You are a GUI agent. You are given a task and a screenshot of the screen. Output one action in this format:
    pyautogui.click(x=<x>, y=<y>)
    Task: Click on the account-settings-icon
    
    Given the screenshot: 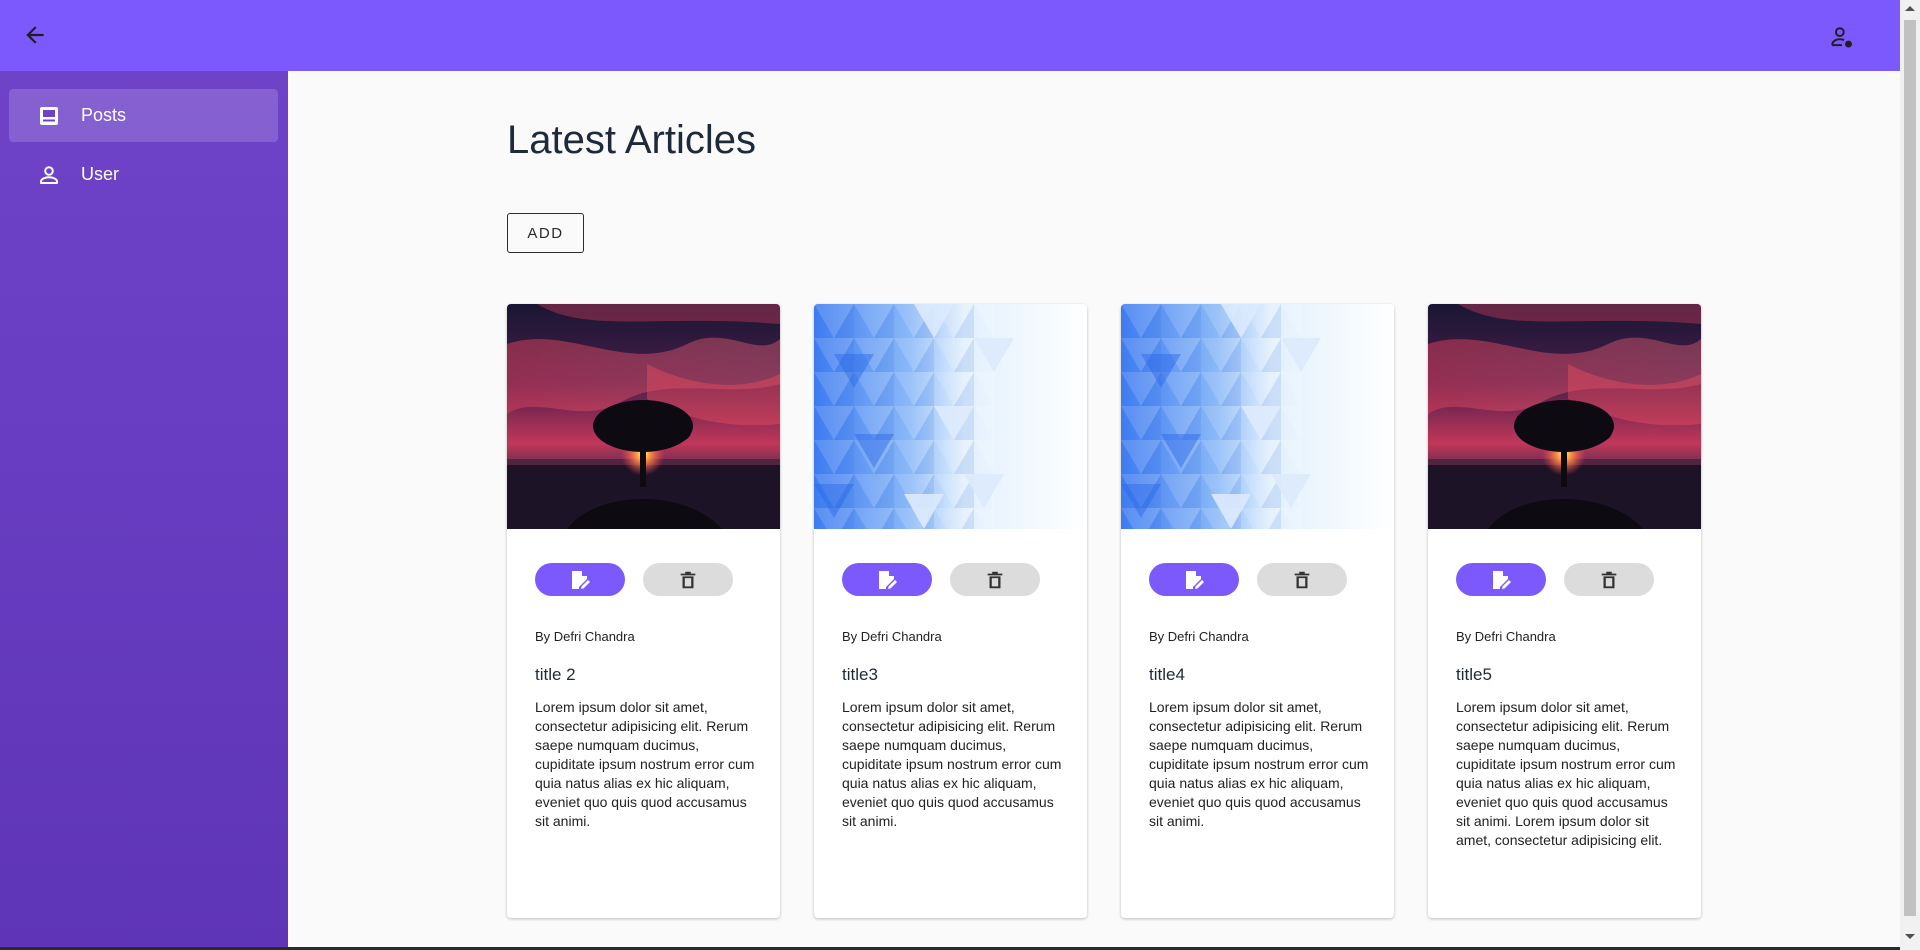 What is the action you would take?
    pyautogui.click(x=1841, y=37)
    